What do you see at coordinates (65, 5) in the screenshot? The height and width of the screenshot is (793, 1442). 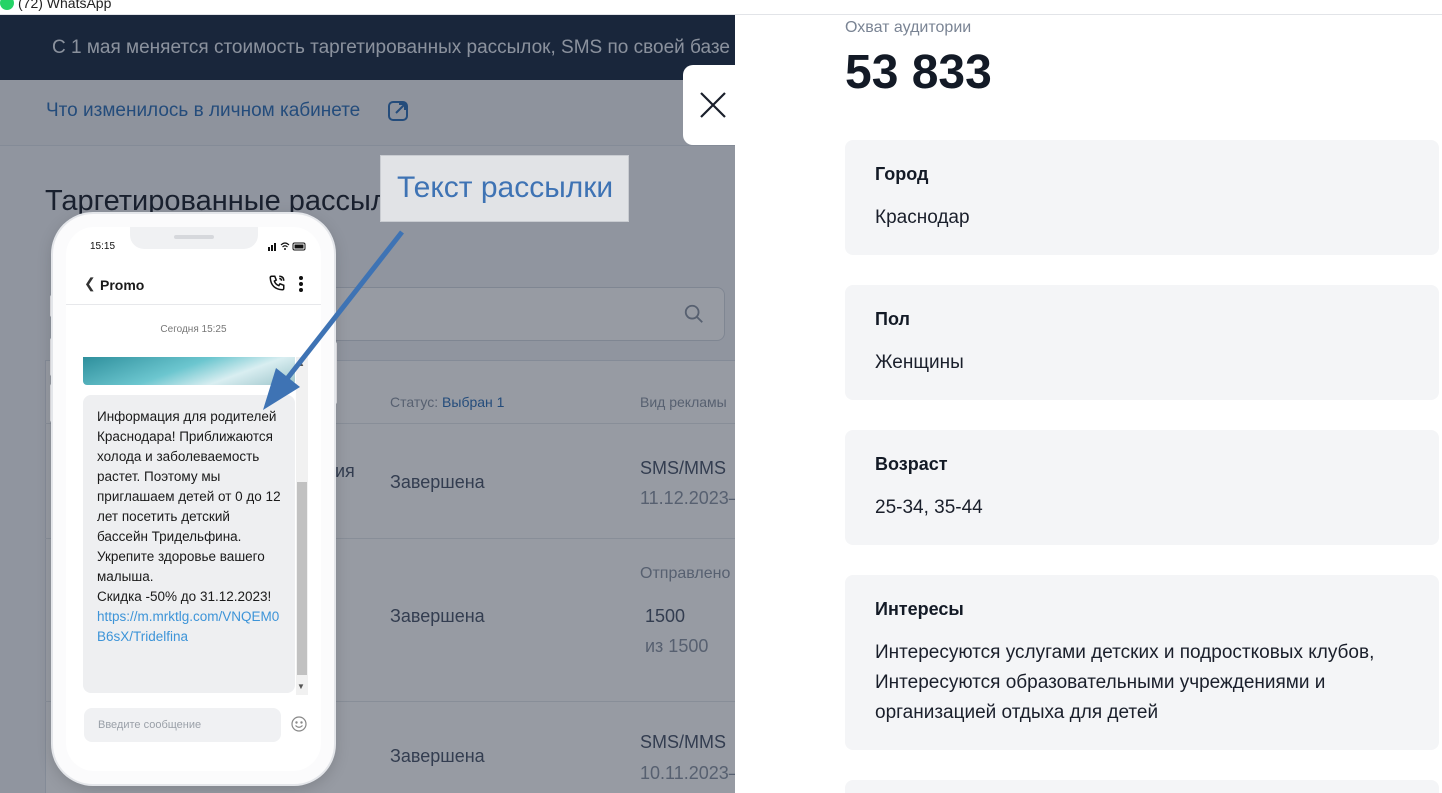 I see `browser-tab-title: (72) WhatsApp` at bounding box center [65, 5].